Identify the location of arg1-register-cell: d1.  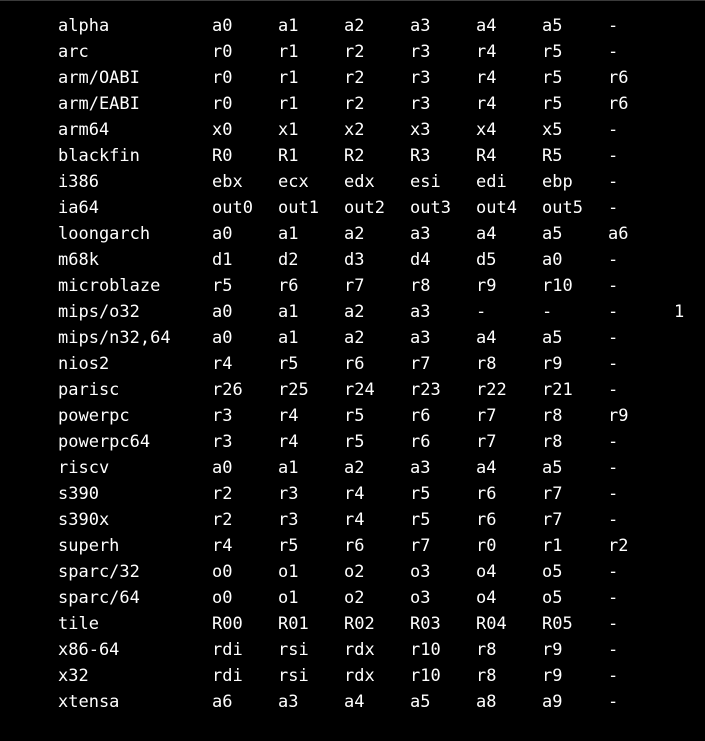
(222, 260).